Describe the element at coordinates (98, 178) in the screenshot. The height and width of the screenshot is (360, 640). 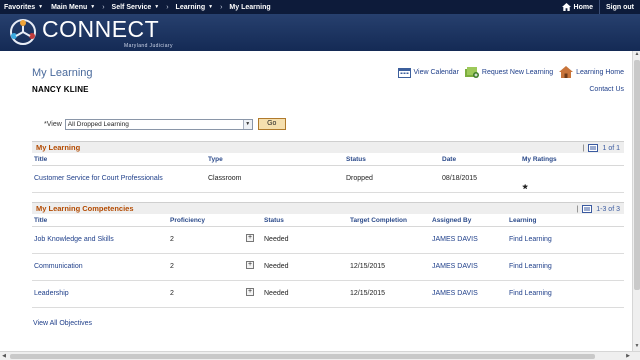
I see `learning-title-link: Customer Service for Court Professionals` at that location.